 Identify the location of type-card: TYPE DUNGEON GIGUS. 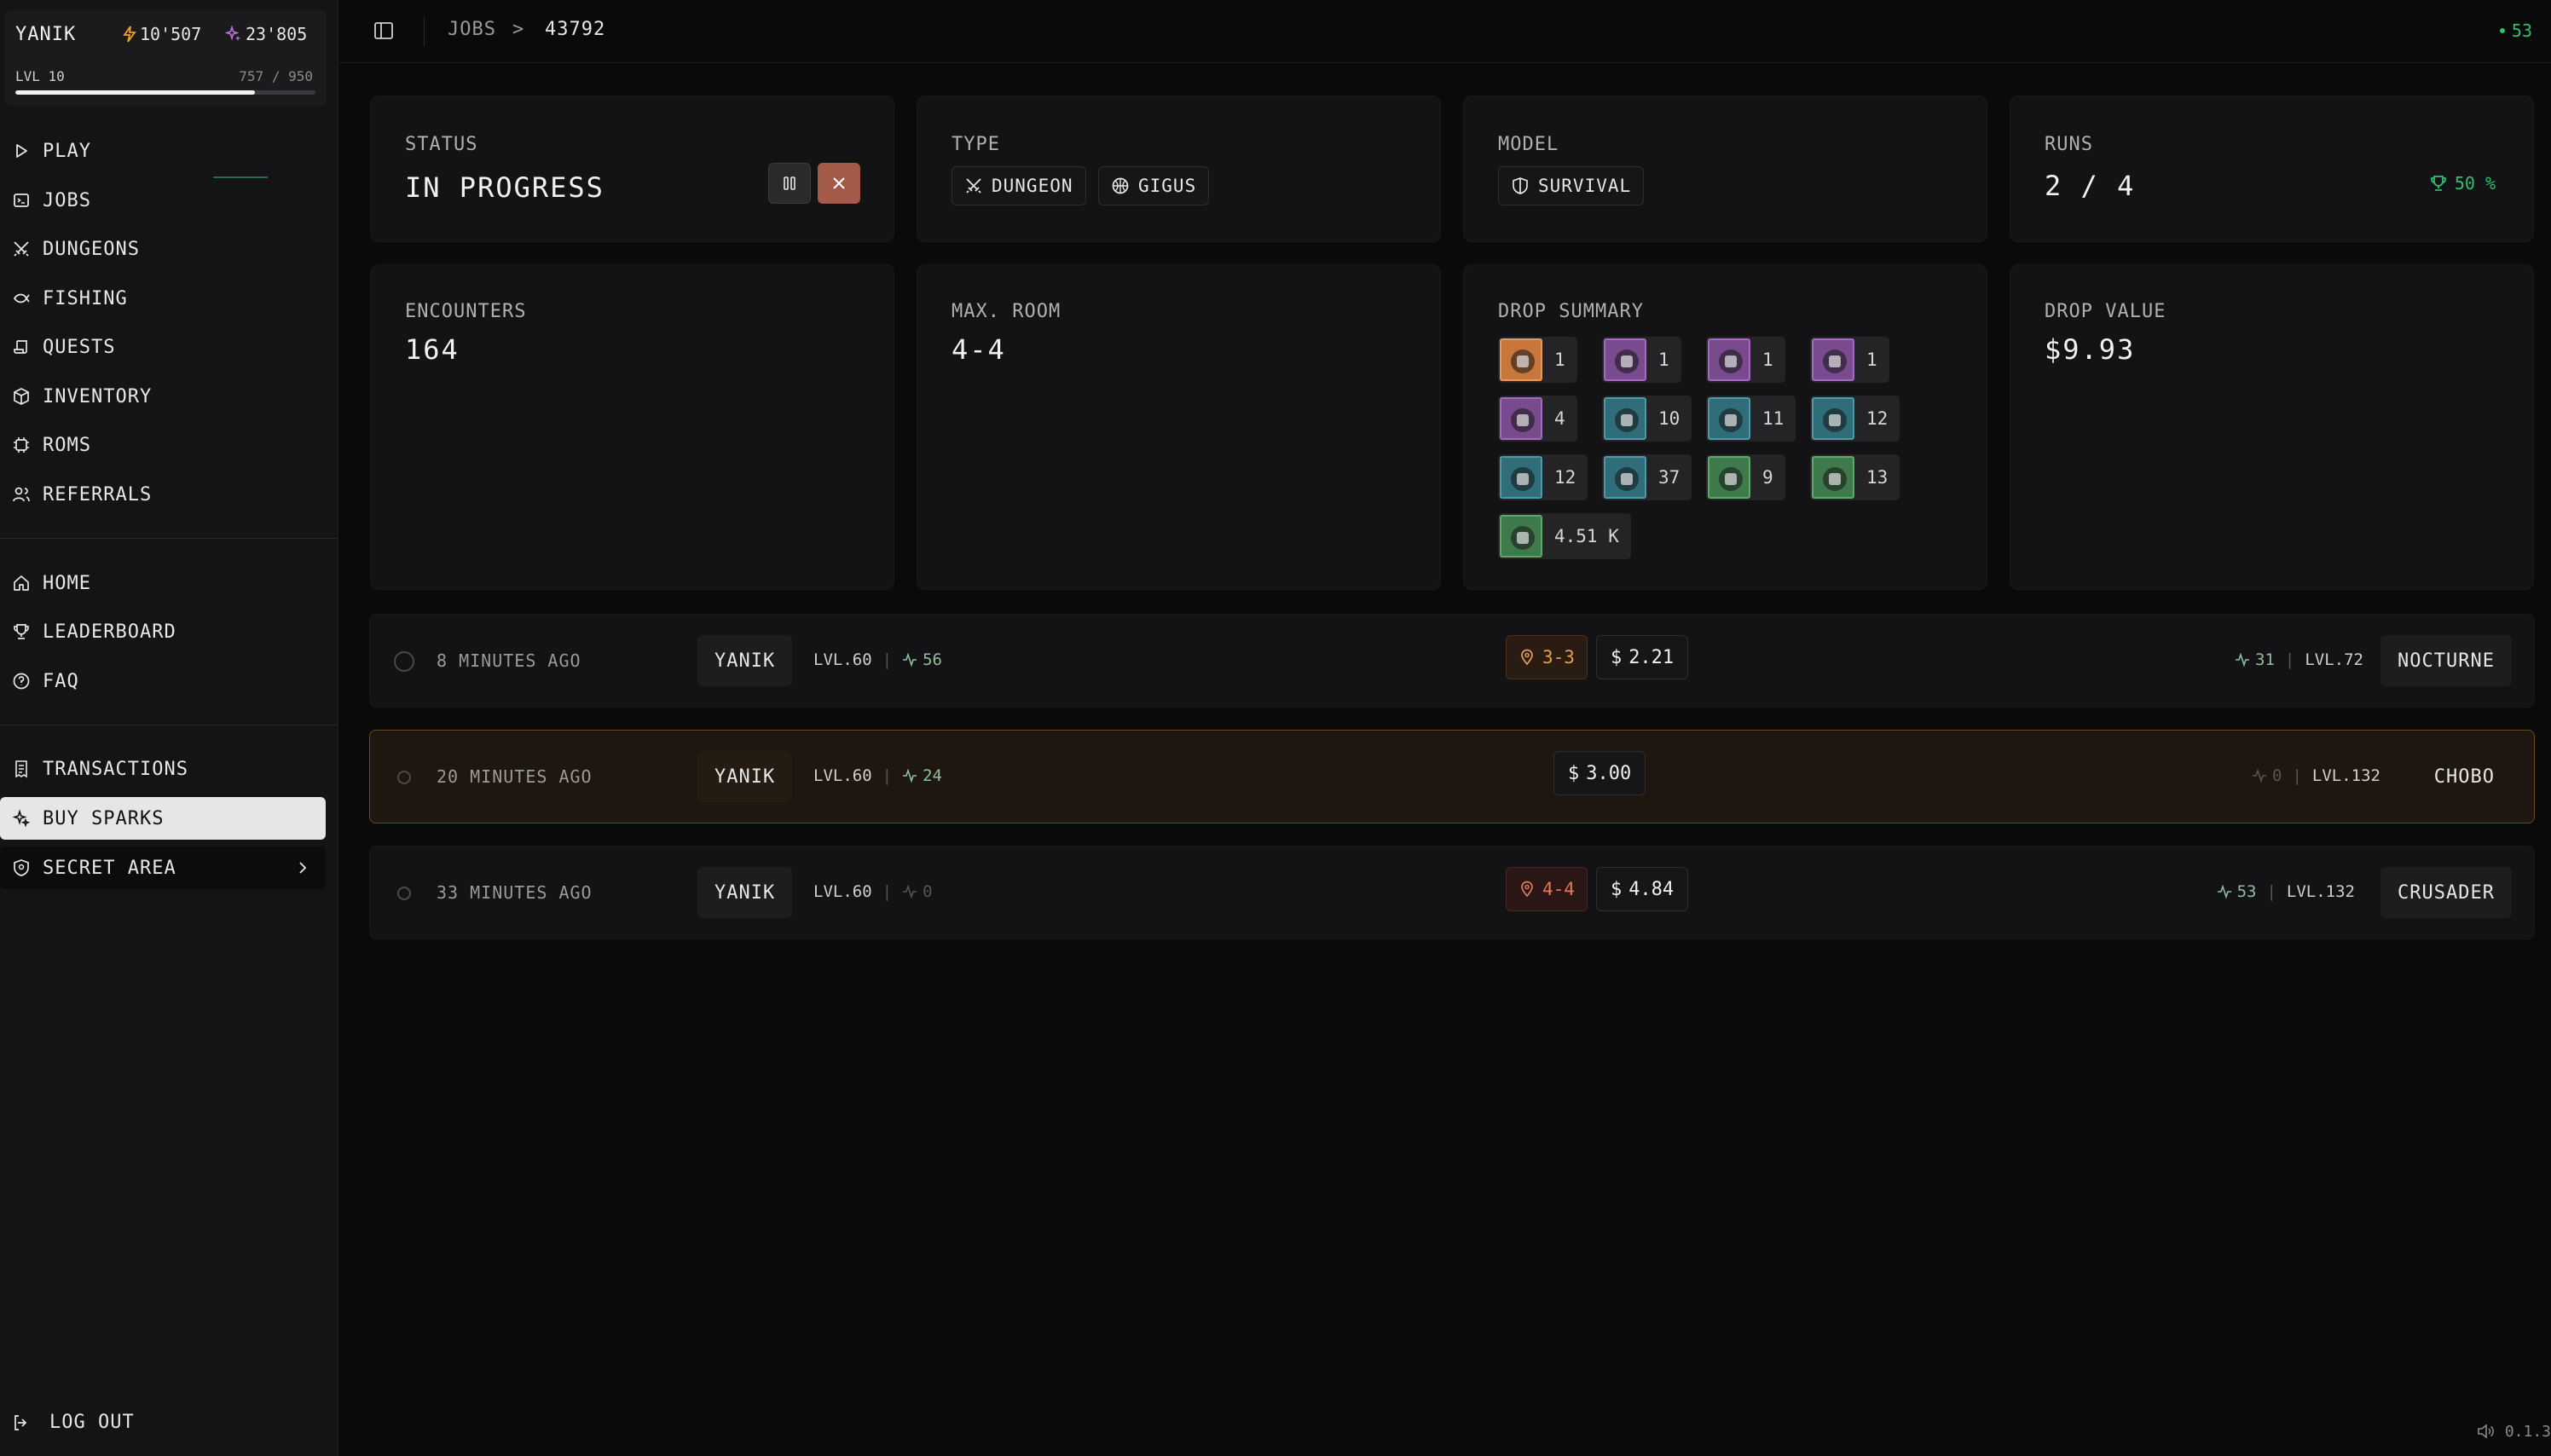
(1179, 168).